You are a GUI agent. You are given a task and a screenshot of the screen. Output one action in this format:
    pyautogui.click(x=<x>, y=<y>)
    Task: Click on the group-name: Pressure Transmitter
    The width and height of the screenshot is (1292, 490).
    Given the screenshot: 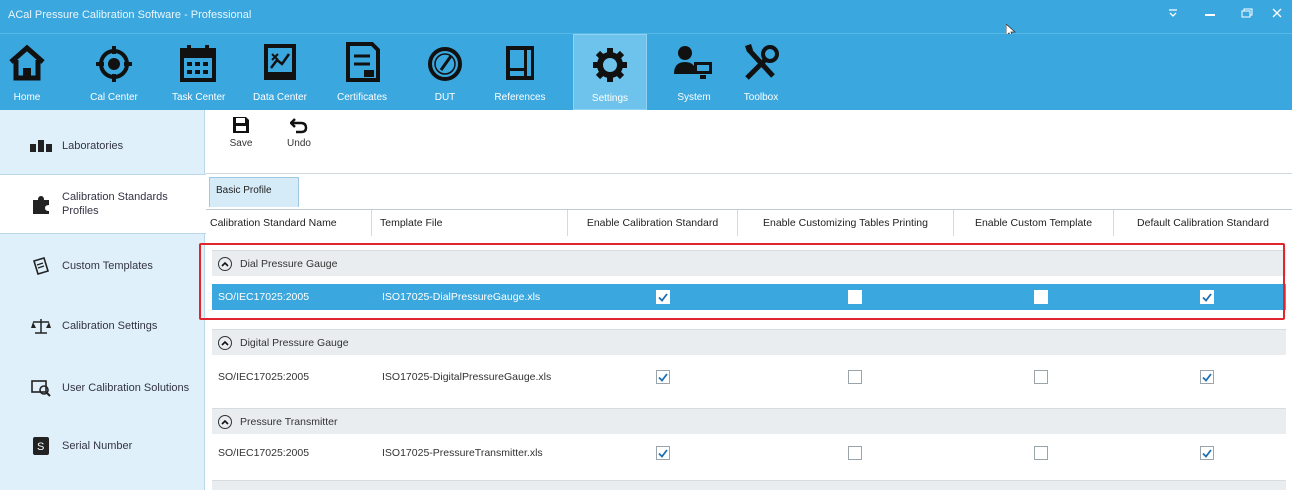 What is the action you would take?
    pyautogui.click(x=289, y=421)
    